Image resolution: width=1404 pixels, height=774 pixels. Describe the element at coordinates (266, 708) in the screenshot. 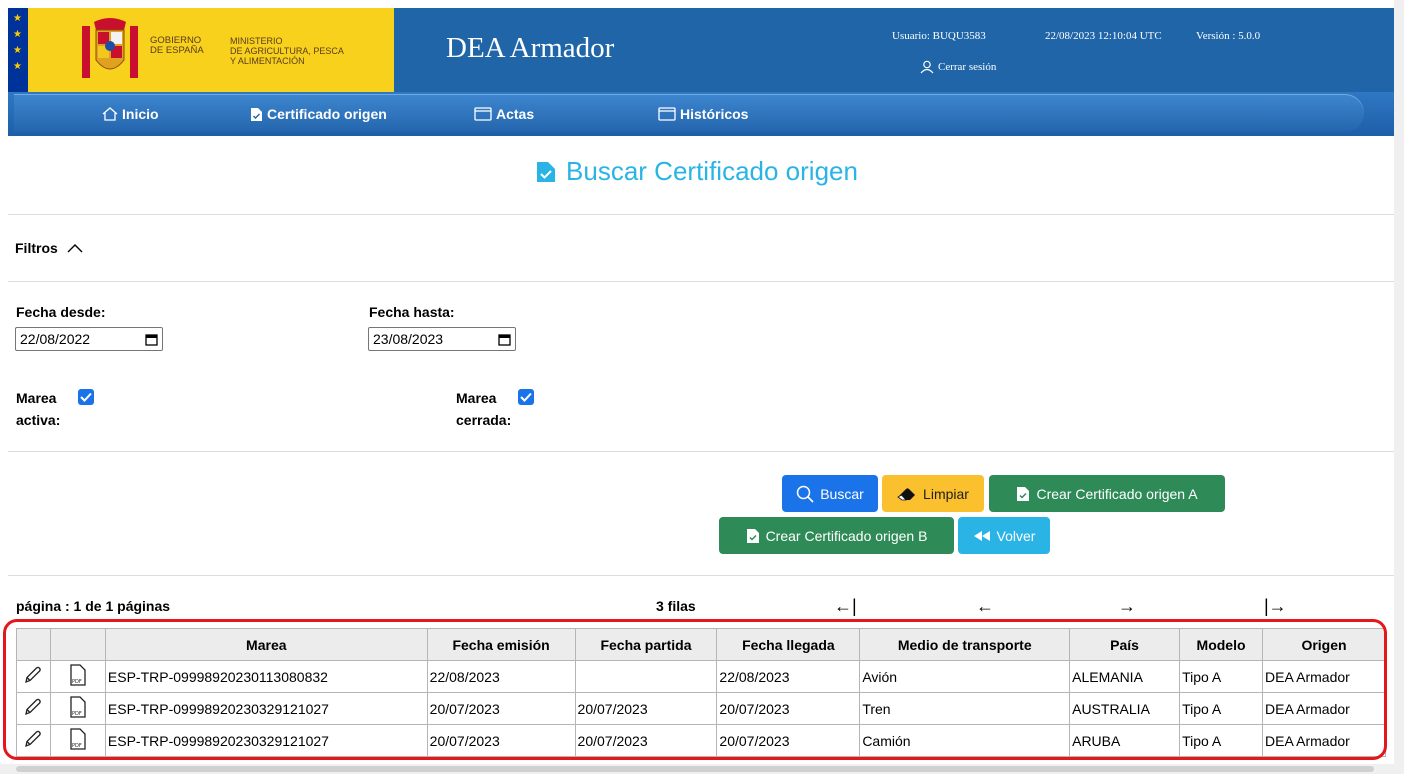

I see `cell-marea: ESP-TRP-09998920230329121027` at that location.